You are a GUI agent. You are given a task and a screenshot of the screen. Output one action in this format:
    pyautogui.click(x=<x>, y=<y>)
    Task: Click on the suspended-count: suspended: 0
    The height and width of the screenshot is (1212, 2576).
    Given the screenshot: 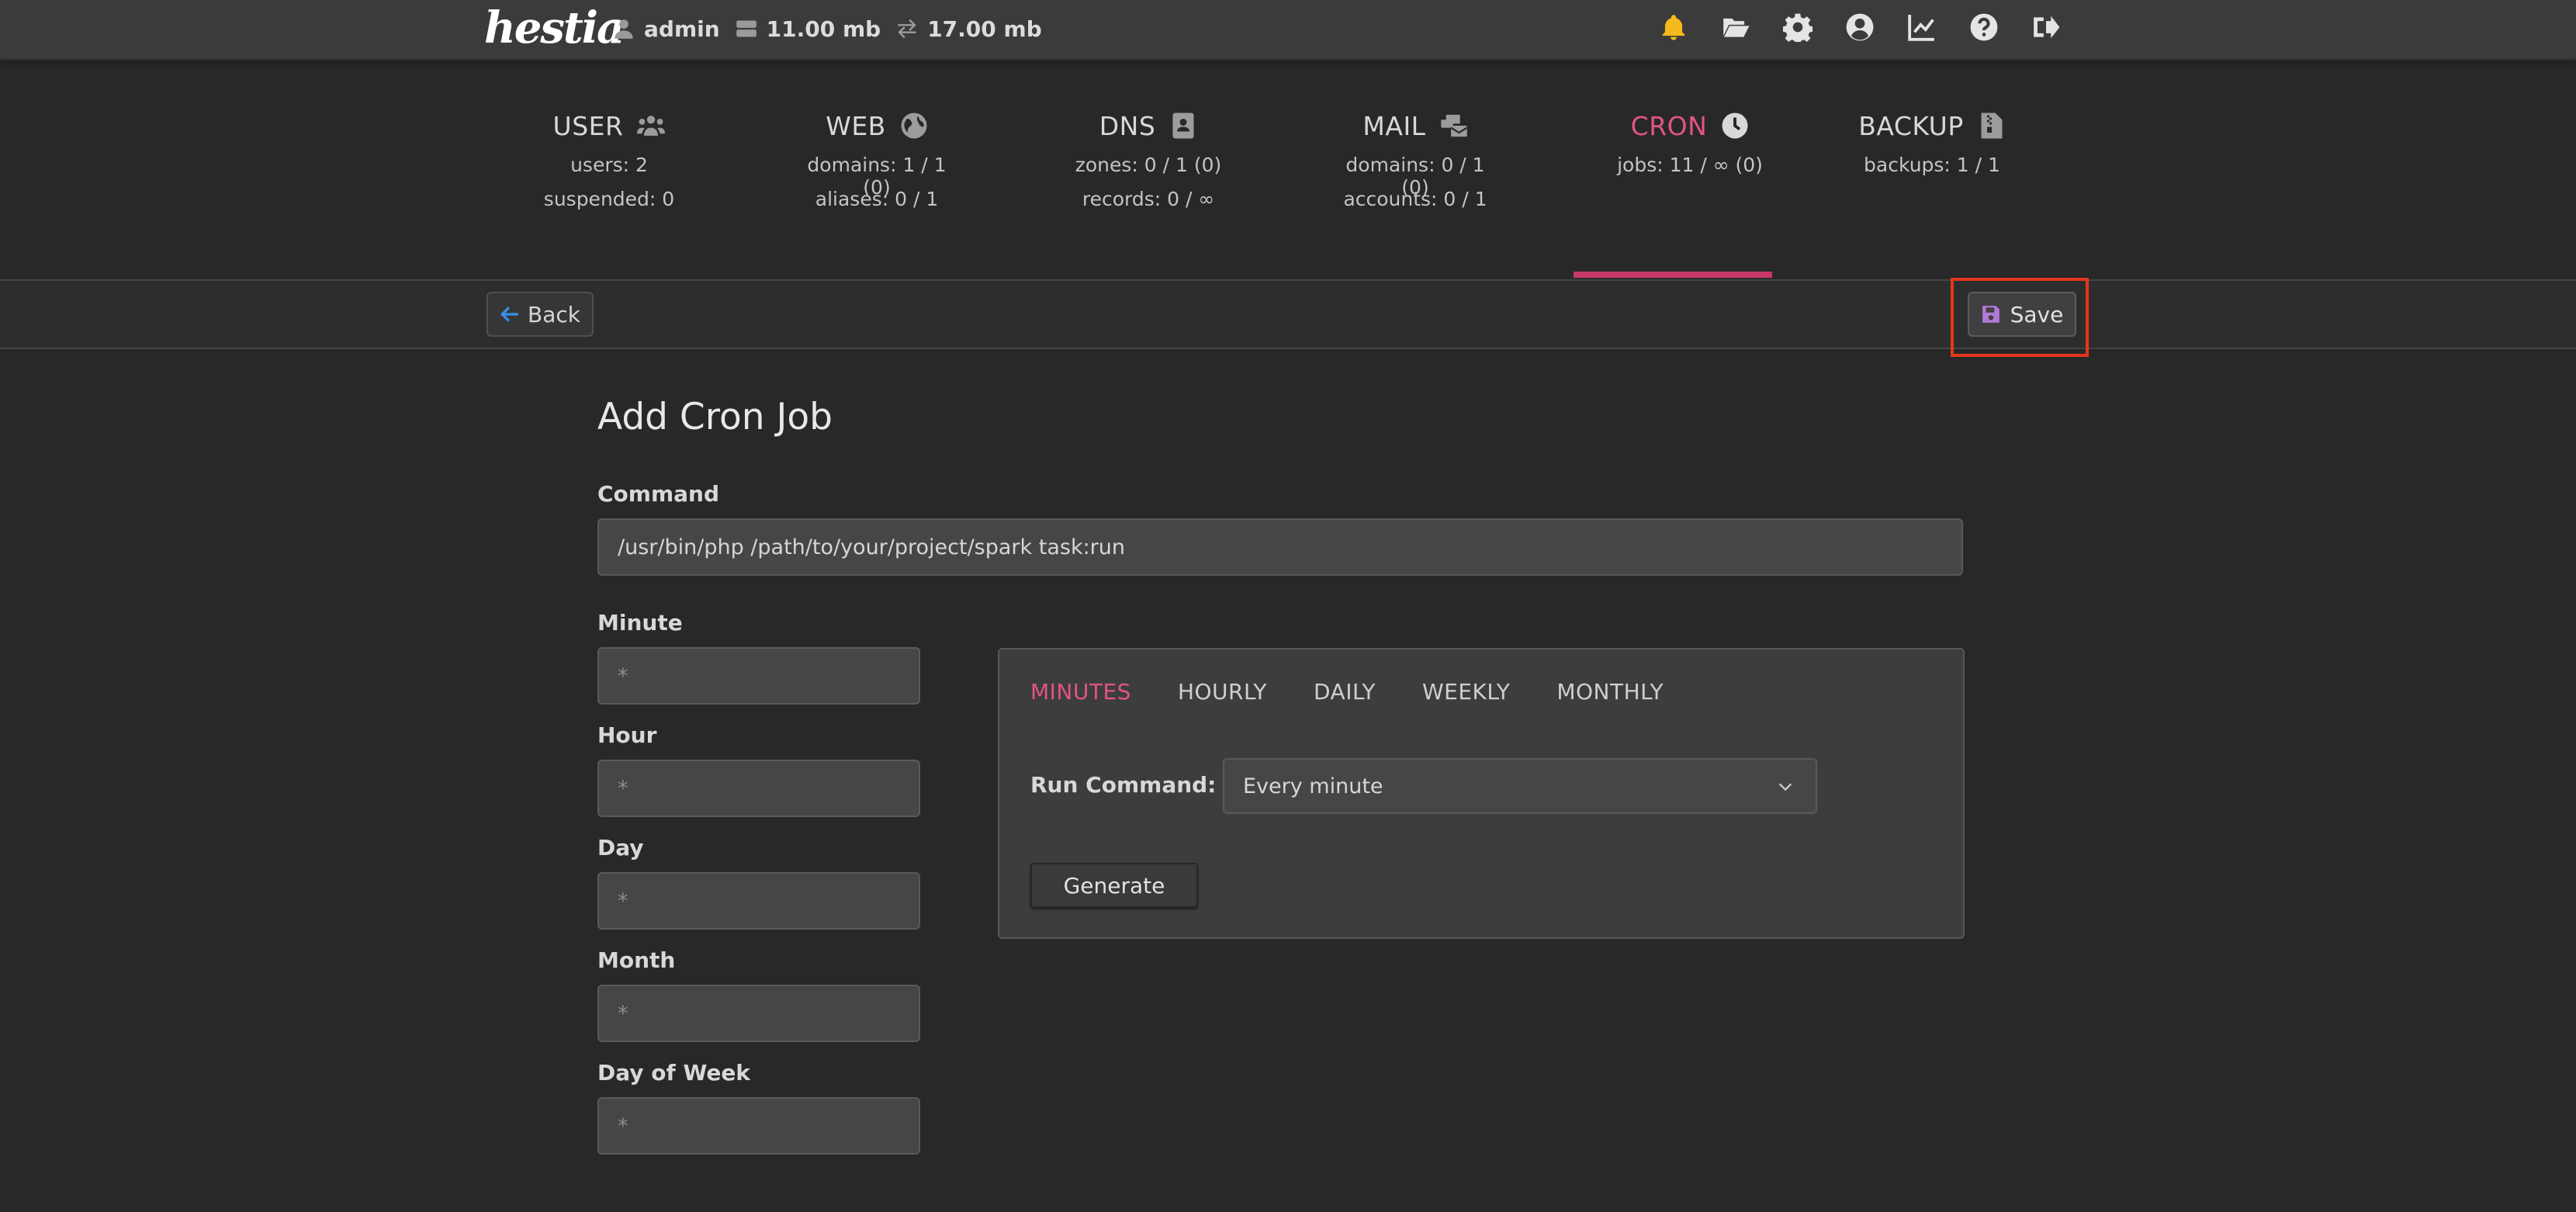 What is the action you would take?
    pyautogui.click(x=609, y=199)
    